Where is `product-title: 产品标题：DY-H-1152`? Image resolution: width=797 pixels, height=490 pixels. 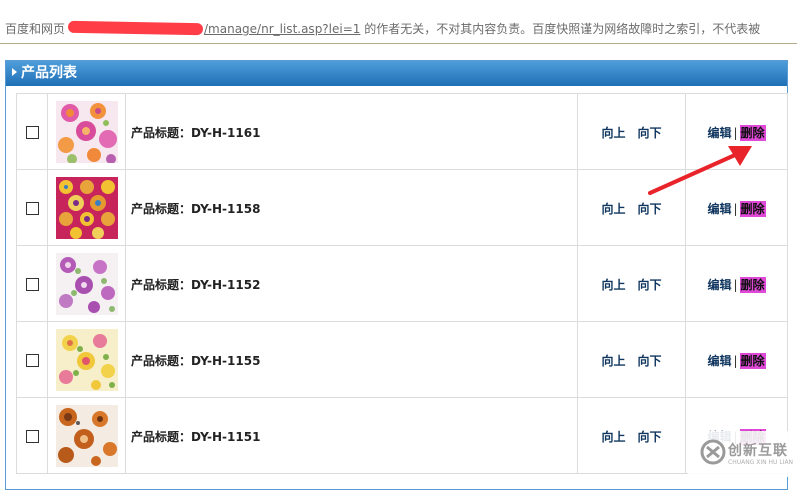
product-title: 产品标题：DY-H-1152 is located at coordinates (196, 285).